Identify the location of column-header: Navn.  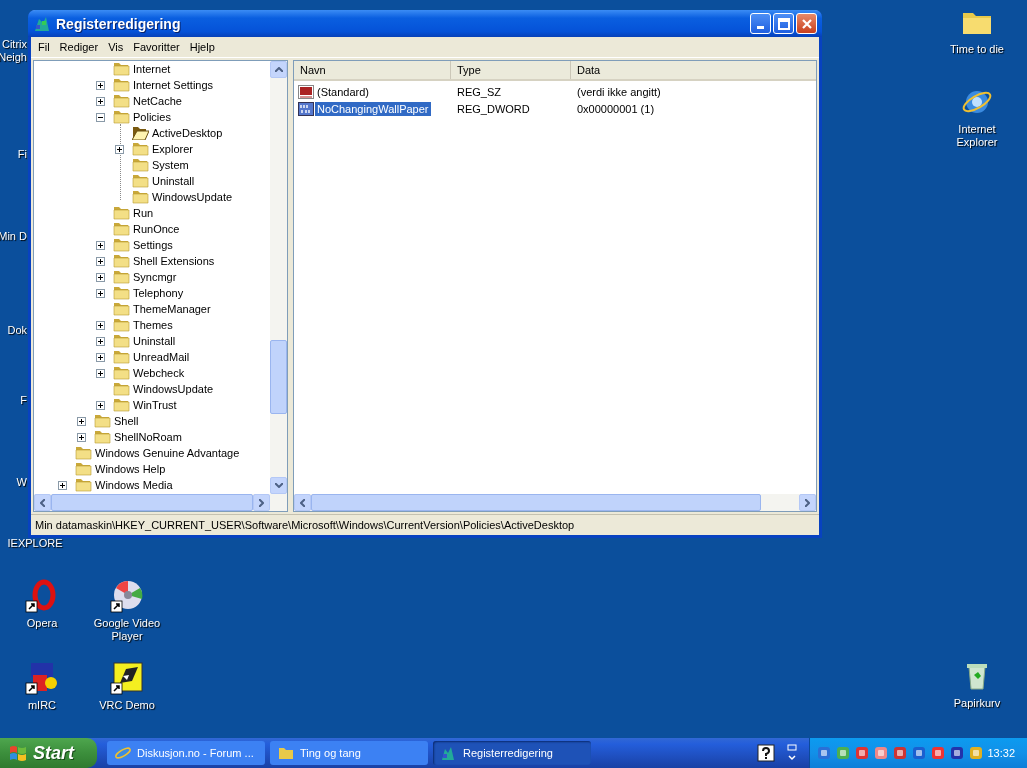
(372, 70).